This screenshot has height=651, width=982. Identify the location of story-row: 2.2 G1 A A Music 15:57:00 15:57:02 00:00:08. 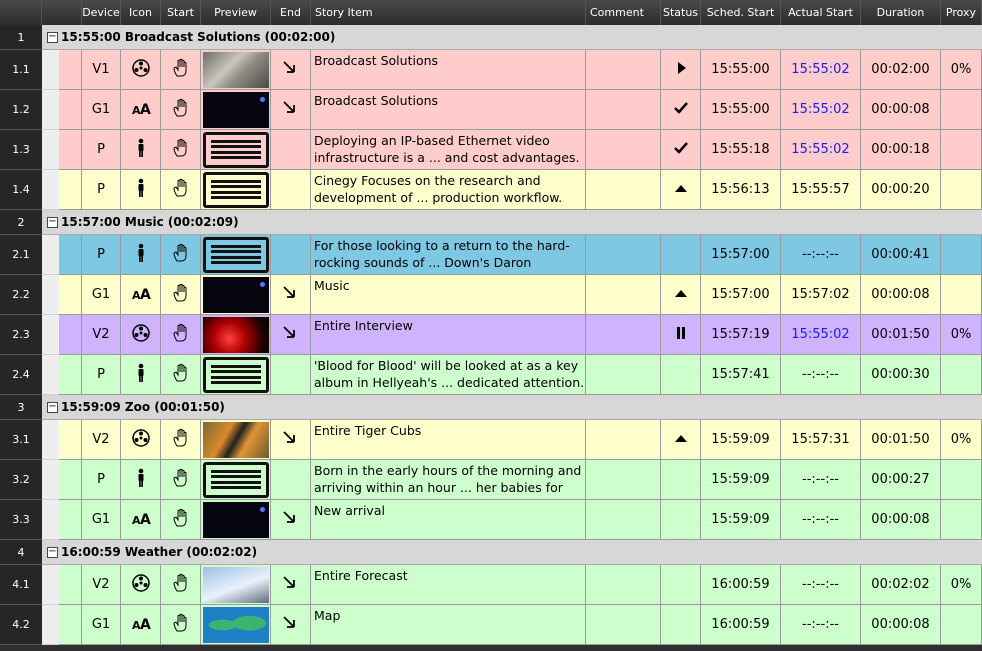
(491, 295).